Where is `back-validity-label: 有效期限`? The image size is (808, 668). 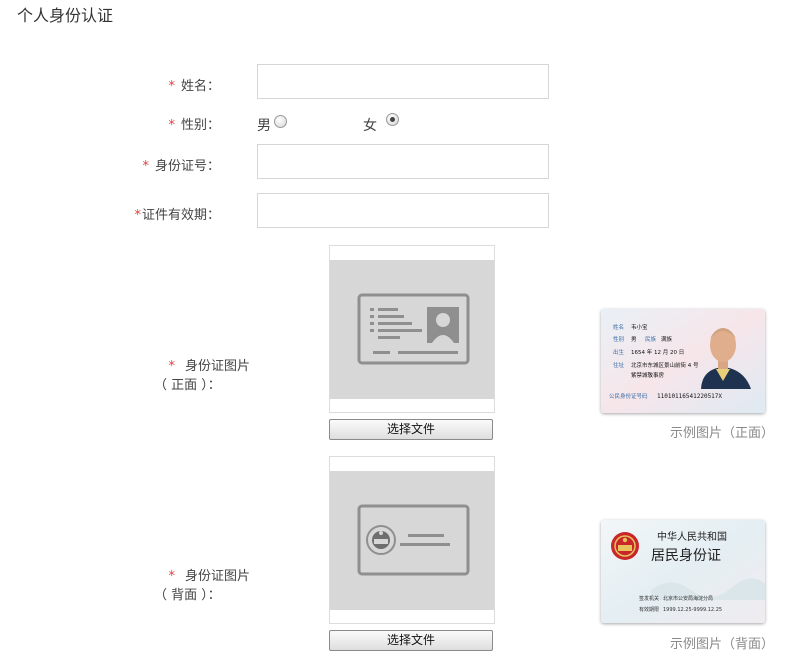 back-validity-label: 有效期限 is located at coordinates (649, 609).